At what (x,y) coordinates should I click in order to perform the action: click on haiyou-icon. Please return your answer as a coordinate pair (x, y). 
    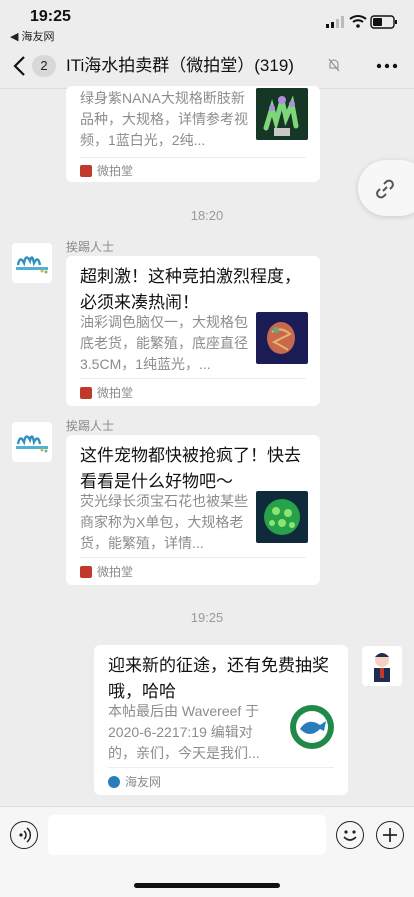
    Looking at the image, I should click on (114, 782).